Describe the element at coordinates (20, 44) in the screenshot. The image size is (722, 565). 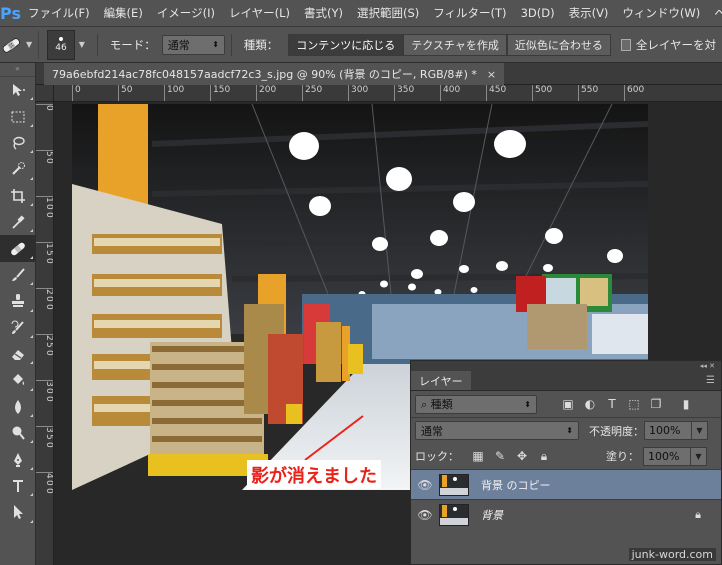
I see `tool-preset-picker: ▼` at that location.